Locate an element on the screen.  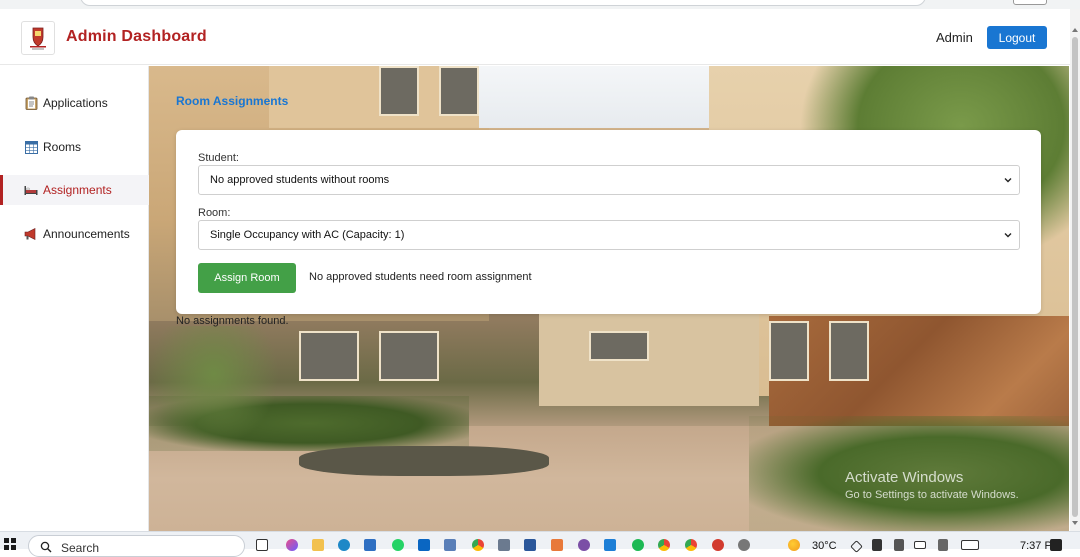
chevron-up-icon is located at coordinates (856, 546).